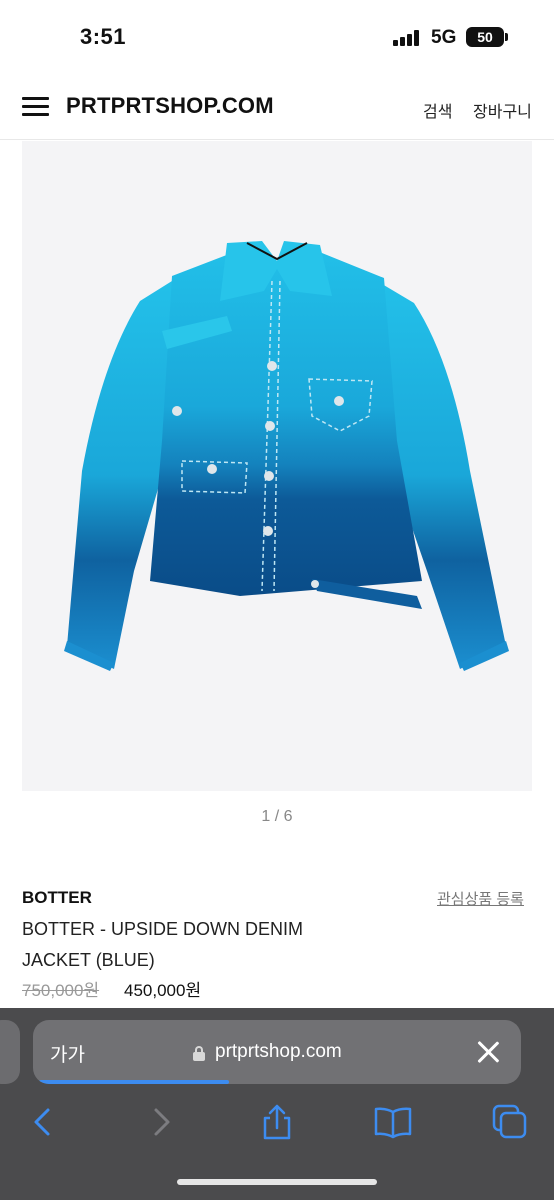 The height and width of the screenshot is (1200, 554). Describe the element at coordinates (510, 1122) in the screenshot. I see `tabs-icon` at that location.